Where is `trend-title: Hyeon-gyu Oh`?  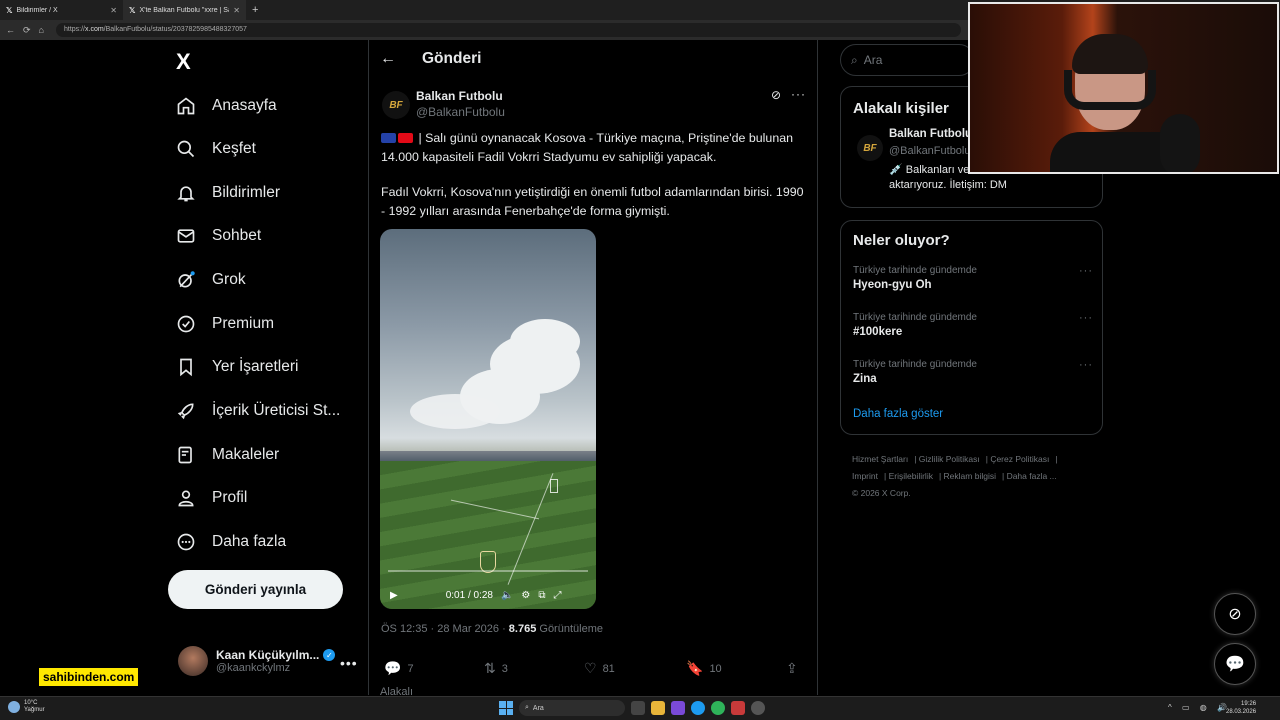
trend-title: Hyeon-gyu Oh is located at coordinates (892, 285).